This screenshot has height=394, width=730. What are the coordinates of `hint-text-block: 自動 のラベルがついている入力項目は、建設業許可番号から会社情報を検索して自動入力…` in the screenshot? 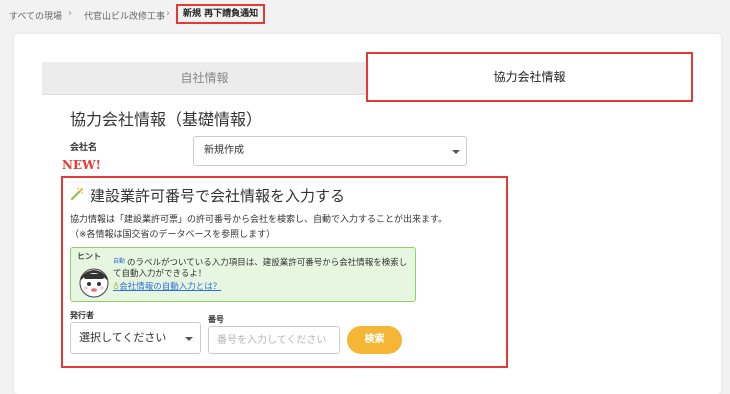 It's located at (263, 268).